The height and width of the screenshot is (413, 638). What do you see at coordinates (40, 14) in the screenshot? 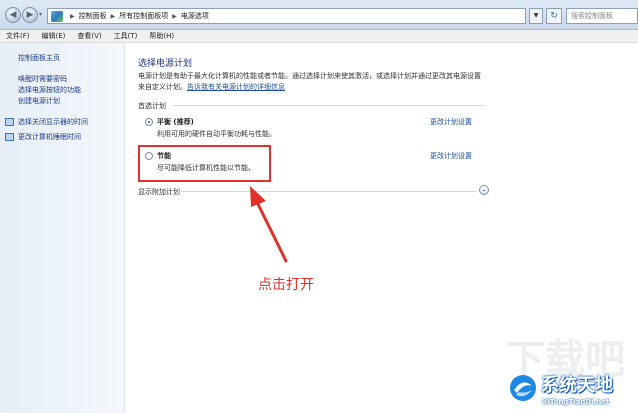
I see `recent-pages-dropdown: ▾` at bounding box center [40, 14].